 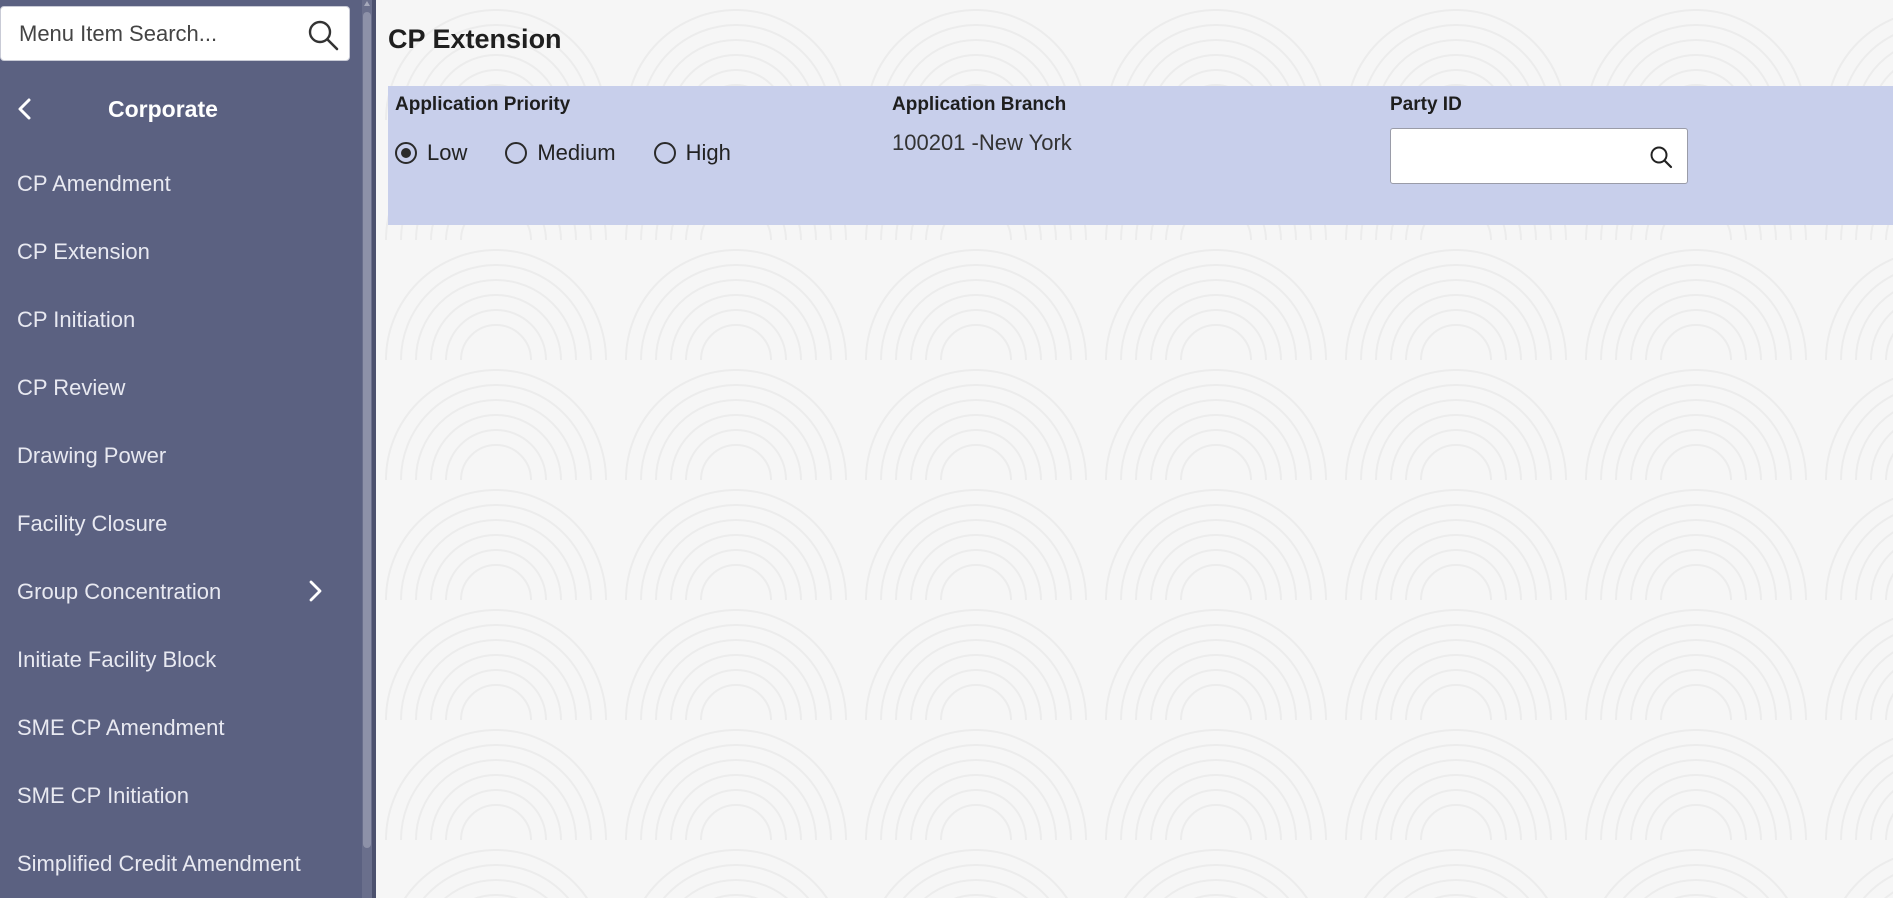 What do you see at coordinates (76, 319) in the screenshot?
I see `sidebar-item-label: CP Initiation` at bounding box center [76, 319].